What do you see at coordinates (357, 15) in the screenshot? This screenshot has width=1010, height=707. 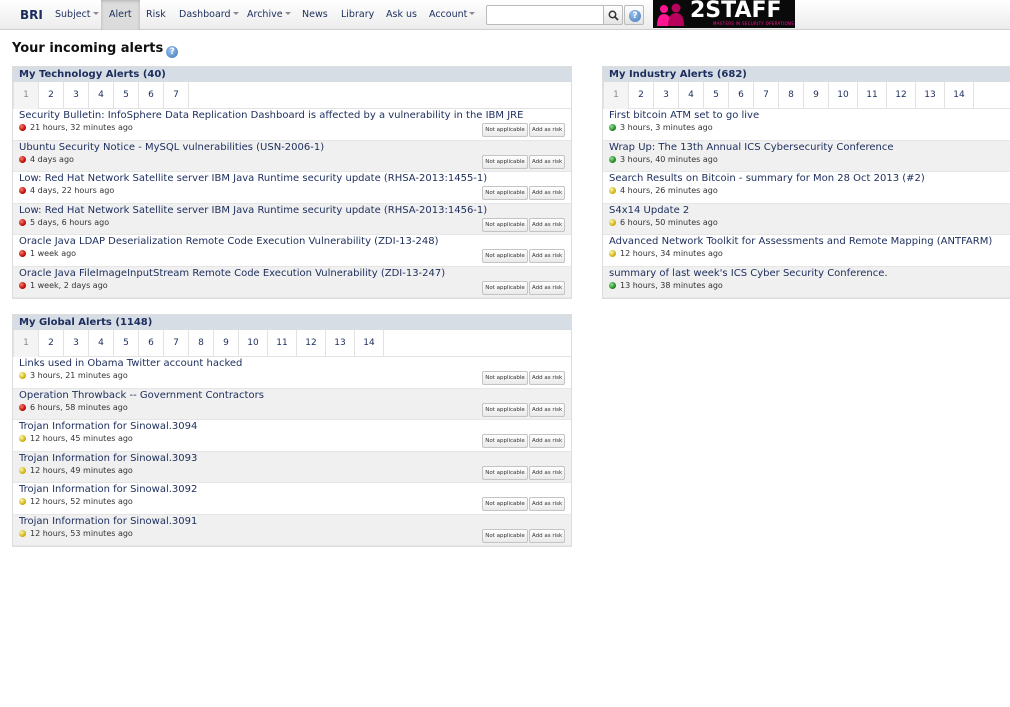 I see `nav-library: Library` at bounding box center [357, 15].